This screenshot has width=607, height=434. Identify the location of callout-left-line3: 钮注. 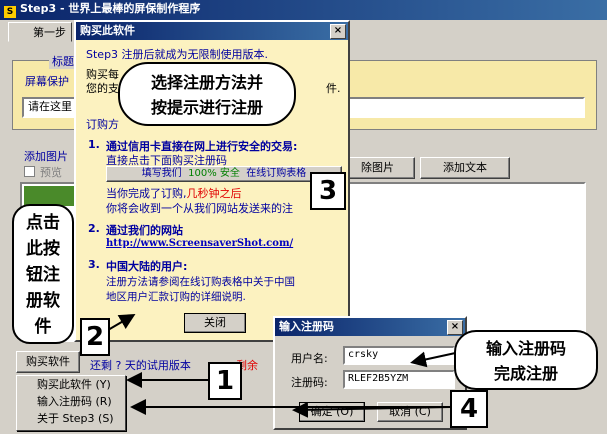
(43, 275).